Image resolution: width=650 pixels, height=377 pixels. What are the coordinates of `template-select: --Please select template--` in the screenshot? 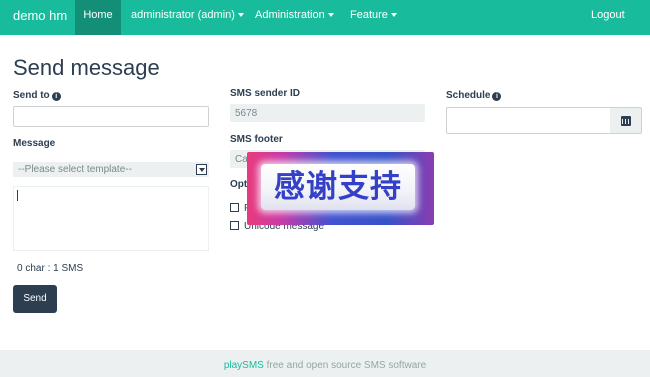 It's located at (111, 169).